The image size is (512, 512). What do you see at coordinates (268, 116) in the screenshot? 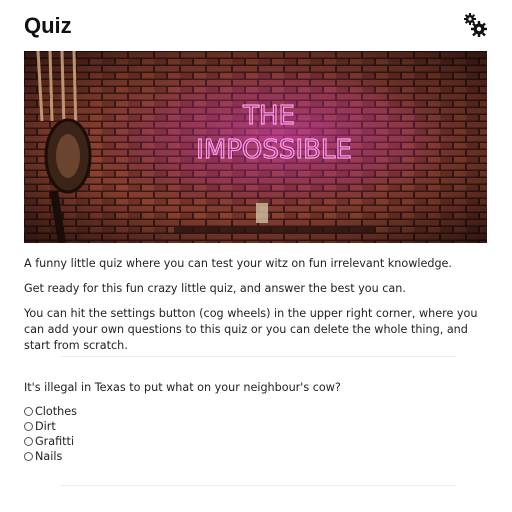
I see `neon-title-line1: THE` at bounding box center [268, 116].